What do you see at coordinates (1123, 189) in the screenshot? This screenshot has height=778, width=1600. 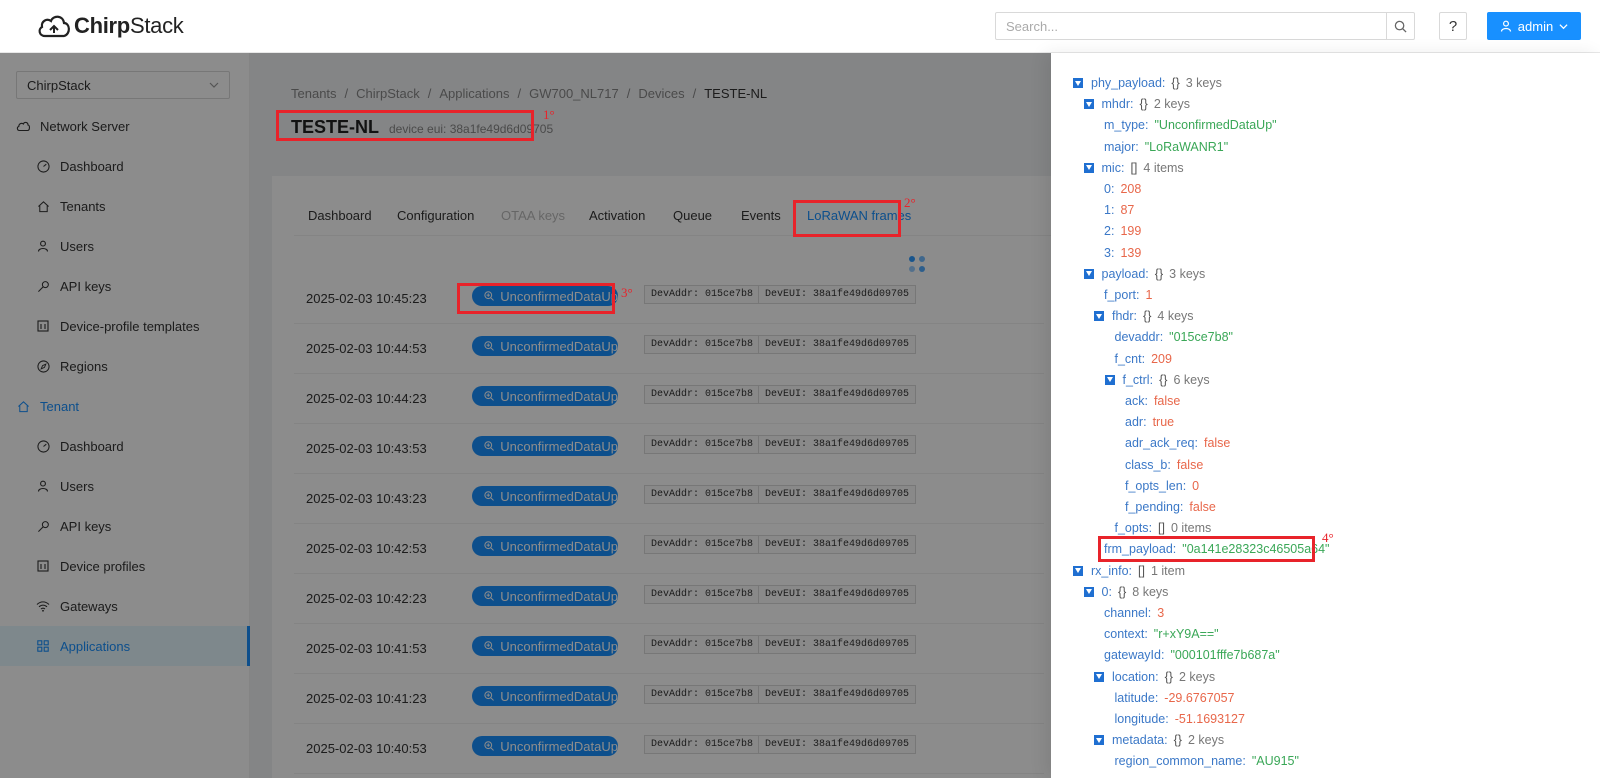 I see `json-node: 0:208` at bounding box center [1123, 189].